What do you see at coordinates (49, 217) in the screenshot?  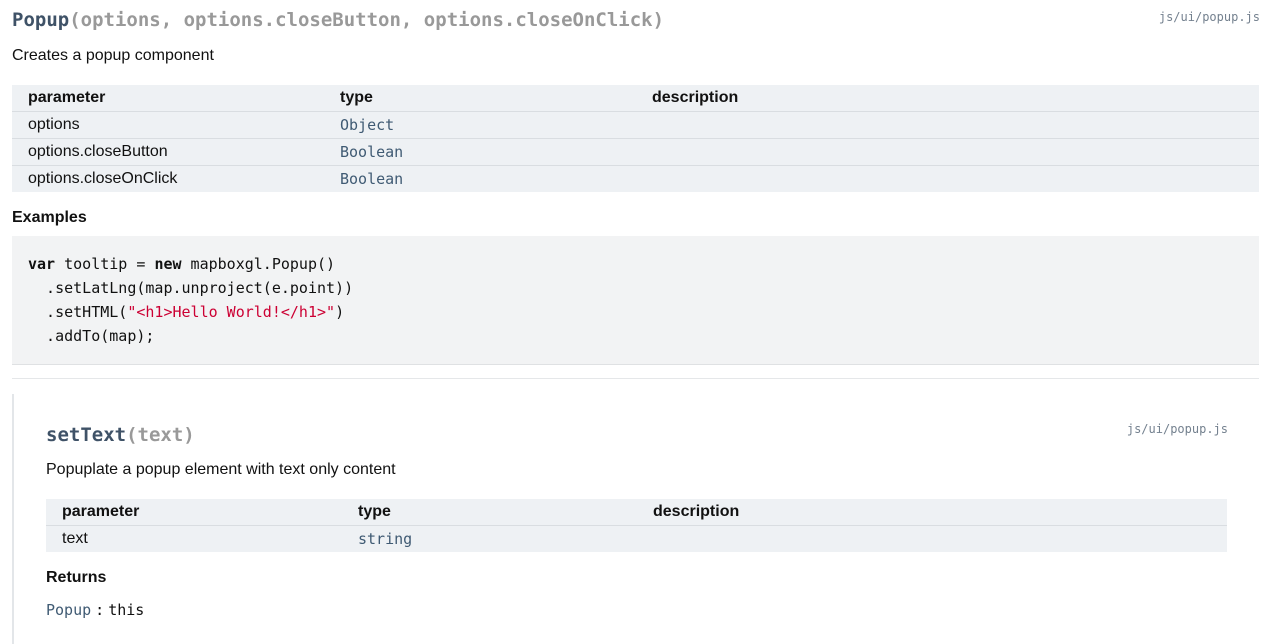 I see `examples-heading: Examples` at bounding box center [49, 217].